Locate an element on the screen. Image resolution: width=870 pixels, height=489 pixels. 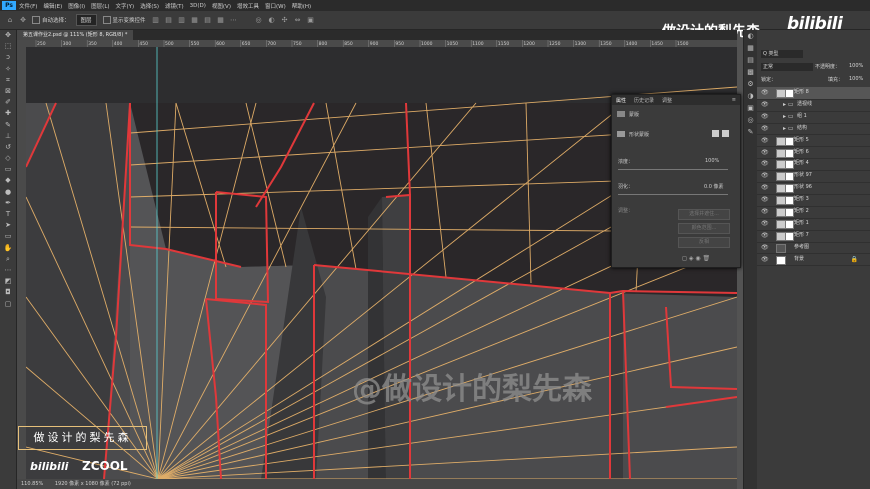
hand-icon: ✋ is located at coordinates (8, 248).